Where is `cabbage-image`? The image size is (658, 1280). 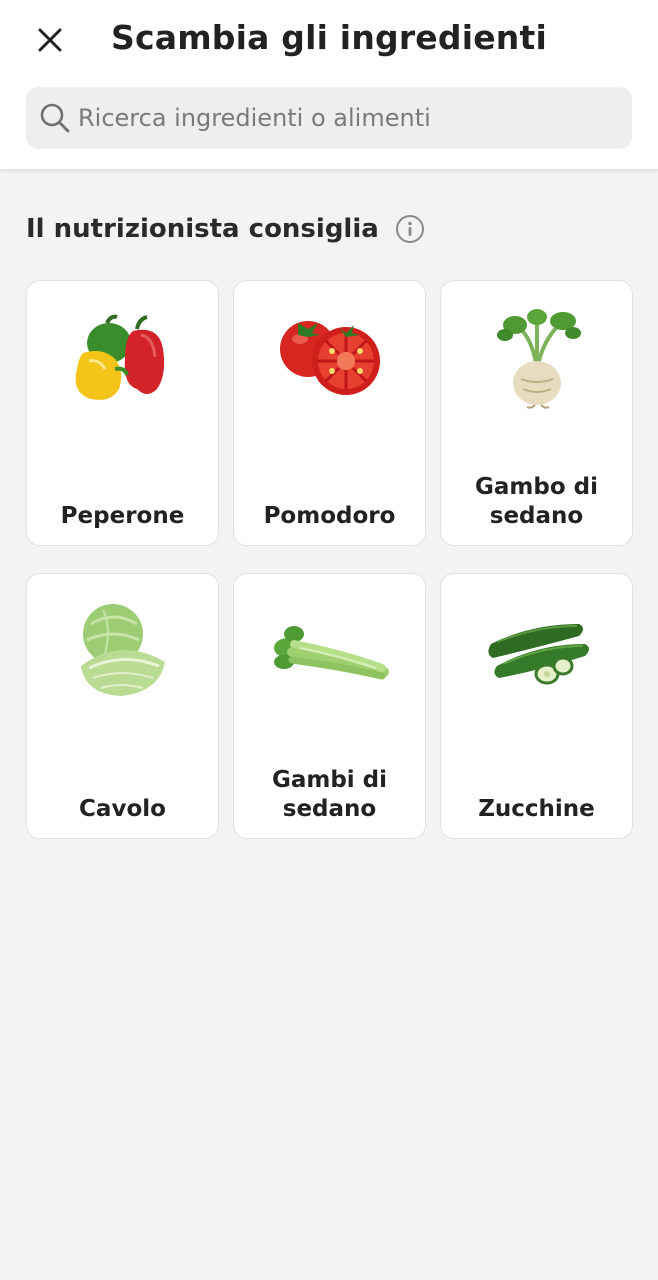 cabbage-image is located at coordinates (123, 650).